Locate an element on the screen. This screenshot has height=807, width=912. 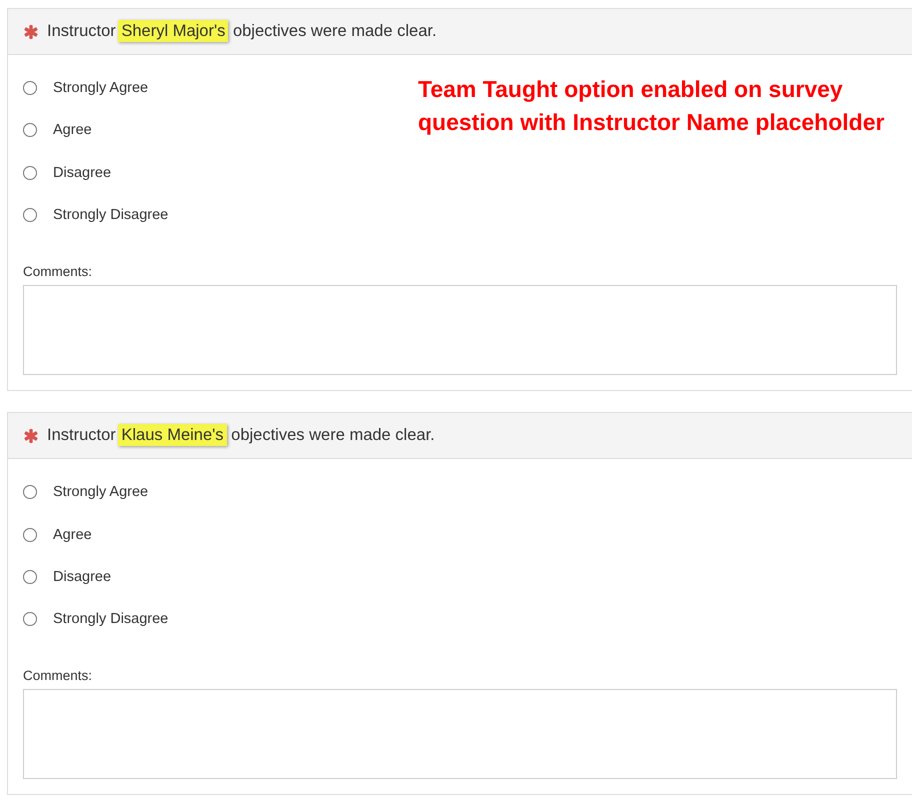
question-text: Instructor Klaus Meine's objectives were made clear. is located at coordinates (241, 436).